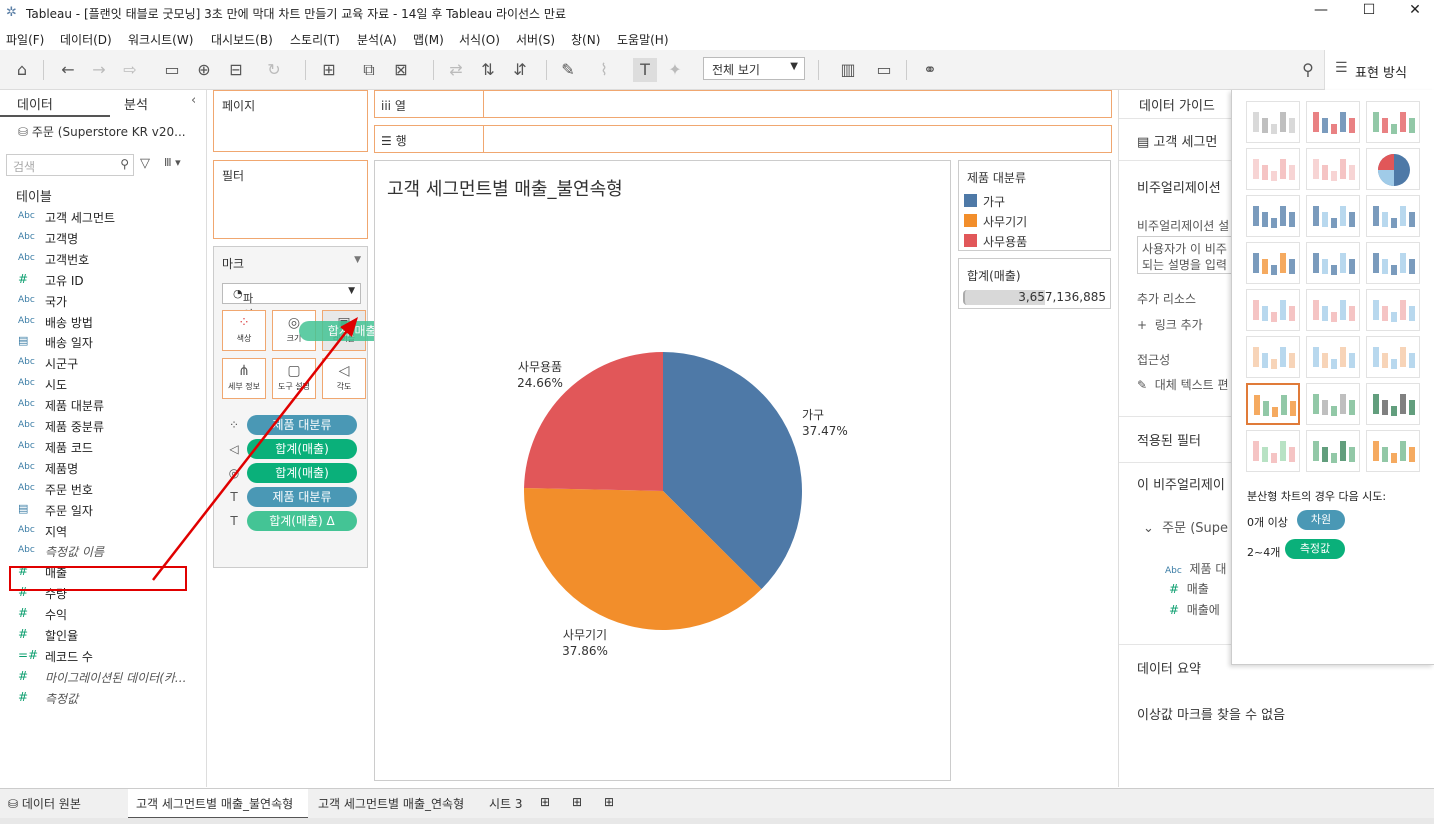  I want to click on columns-shelf: iii 열, so click(743, 104).